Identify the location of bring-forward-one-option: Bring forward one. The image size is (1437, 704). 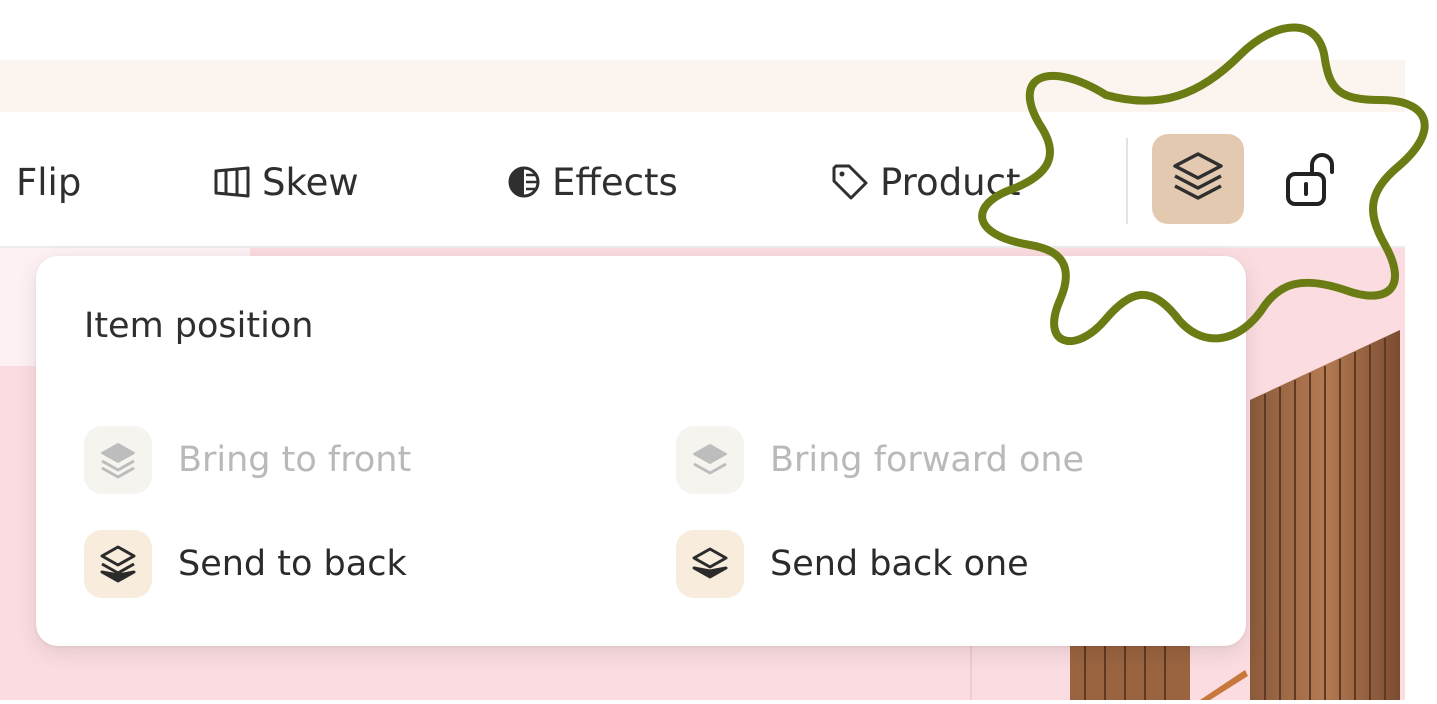
(880, 460).